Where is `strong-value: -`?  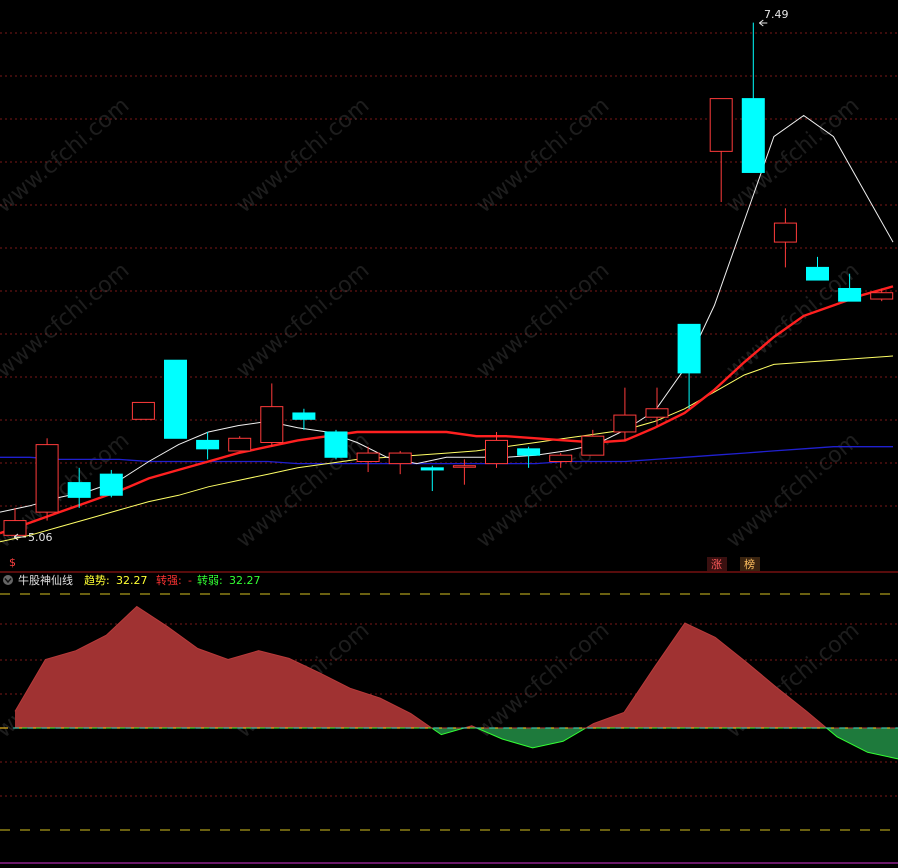
strong-value: - is located at coordinates (190, 580).